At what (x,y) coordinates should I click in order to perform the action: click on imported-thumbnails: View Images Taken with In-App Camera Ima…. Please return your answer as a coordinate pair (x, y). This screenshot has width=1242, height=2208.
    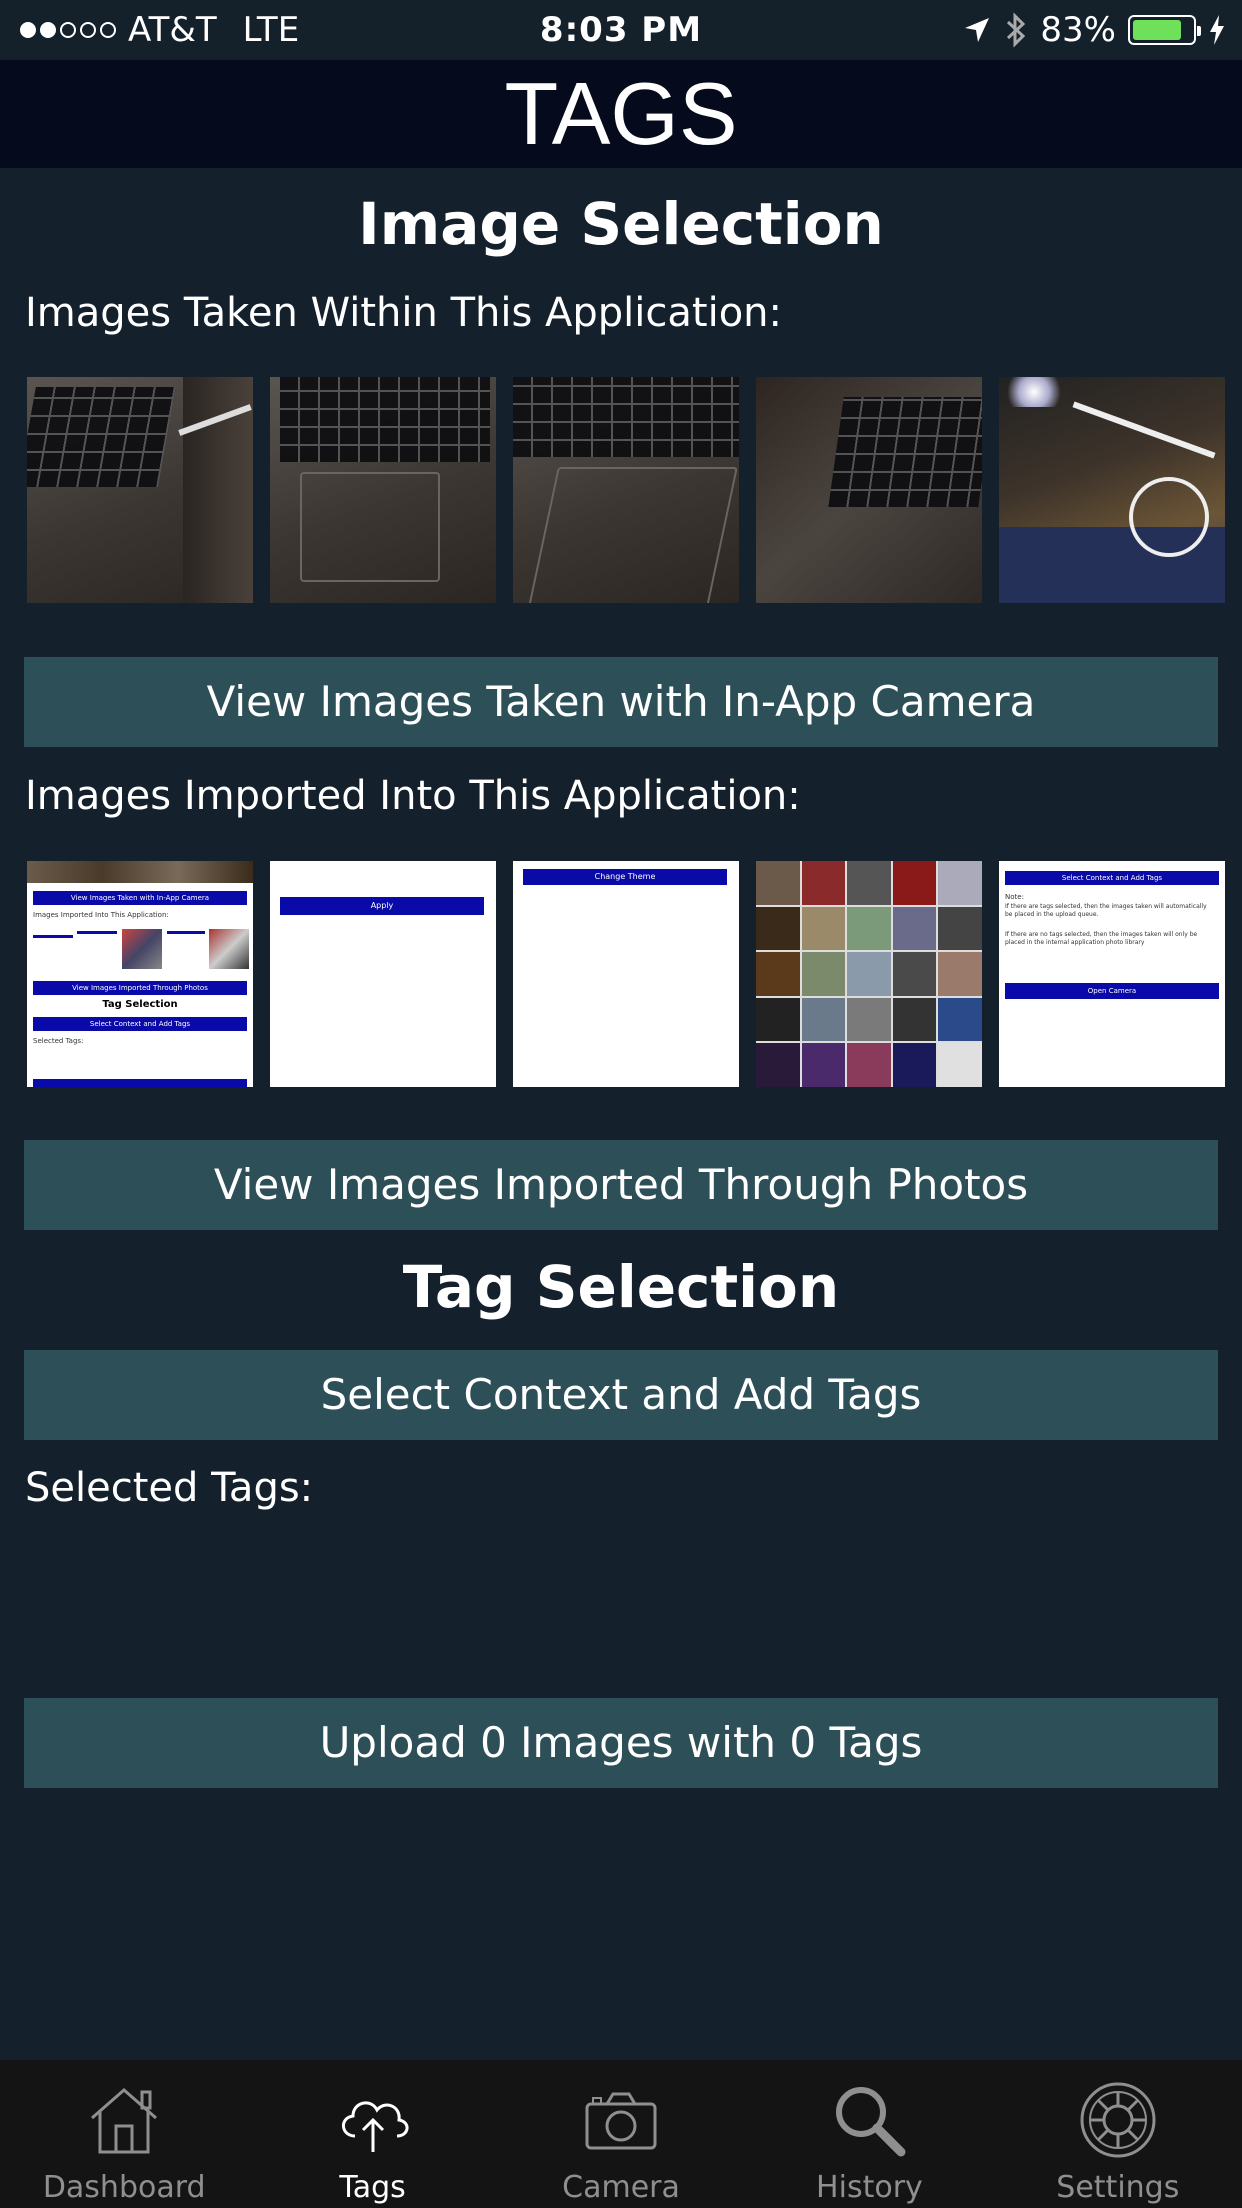
    Looking at the image, I should click on (626, 974).